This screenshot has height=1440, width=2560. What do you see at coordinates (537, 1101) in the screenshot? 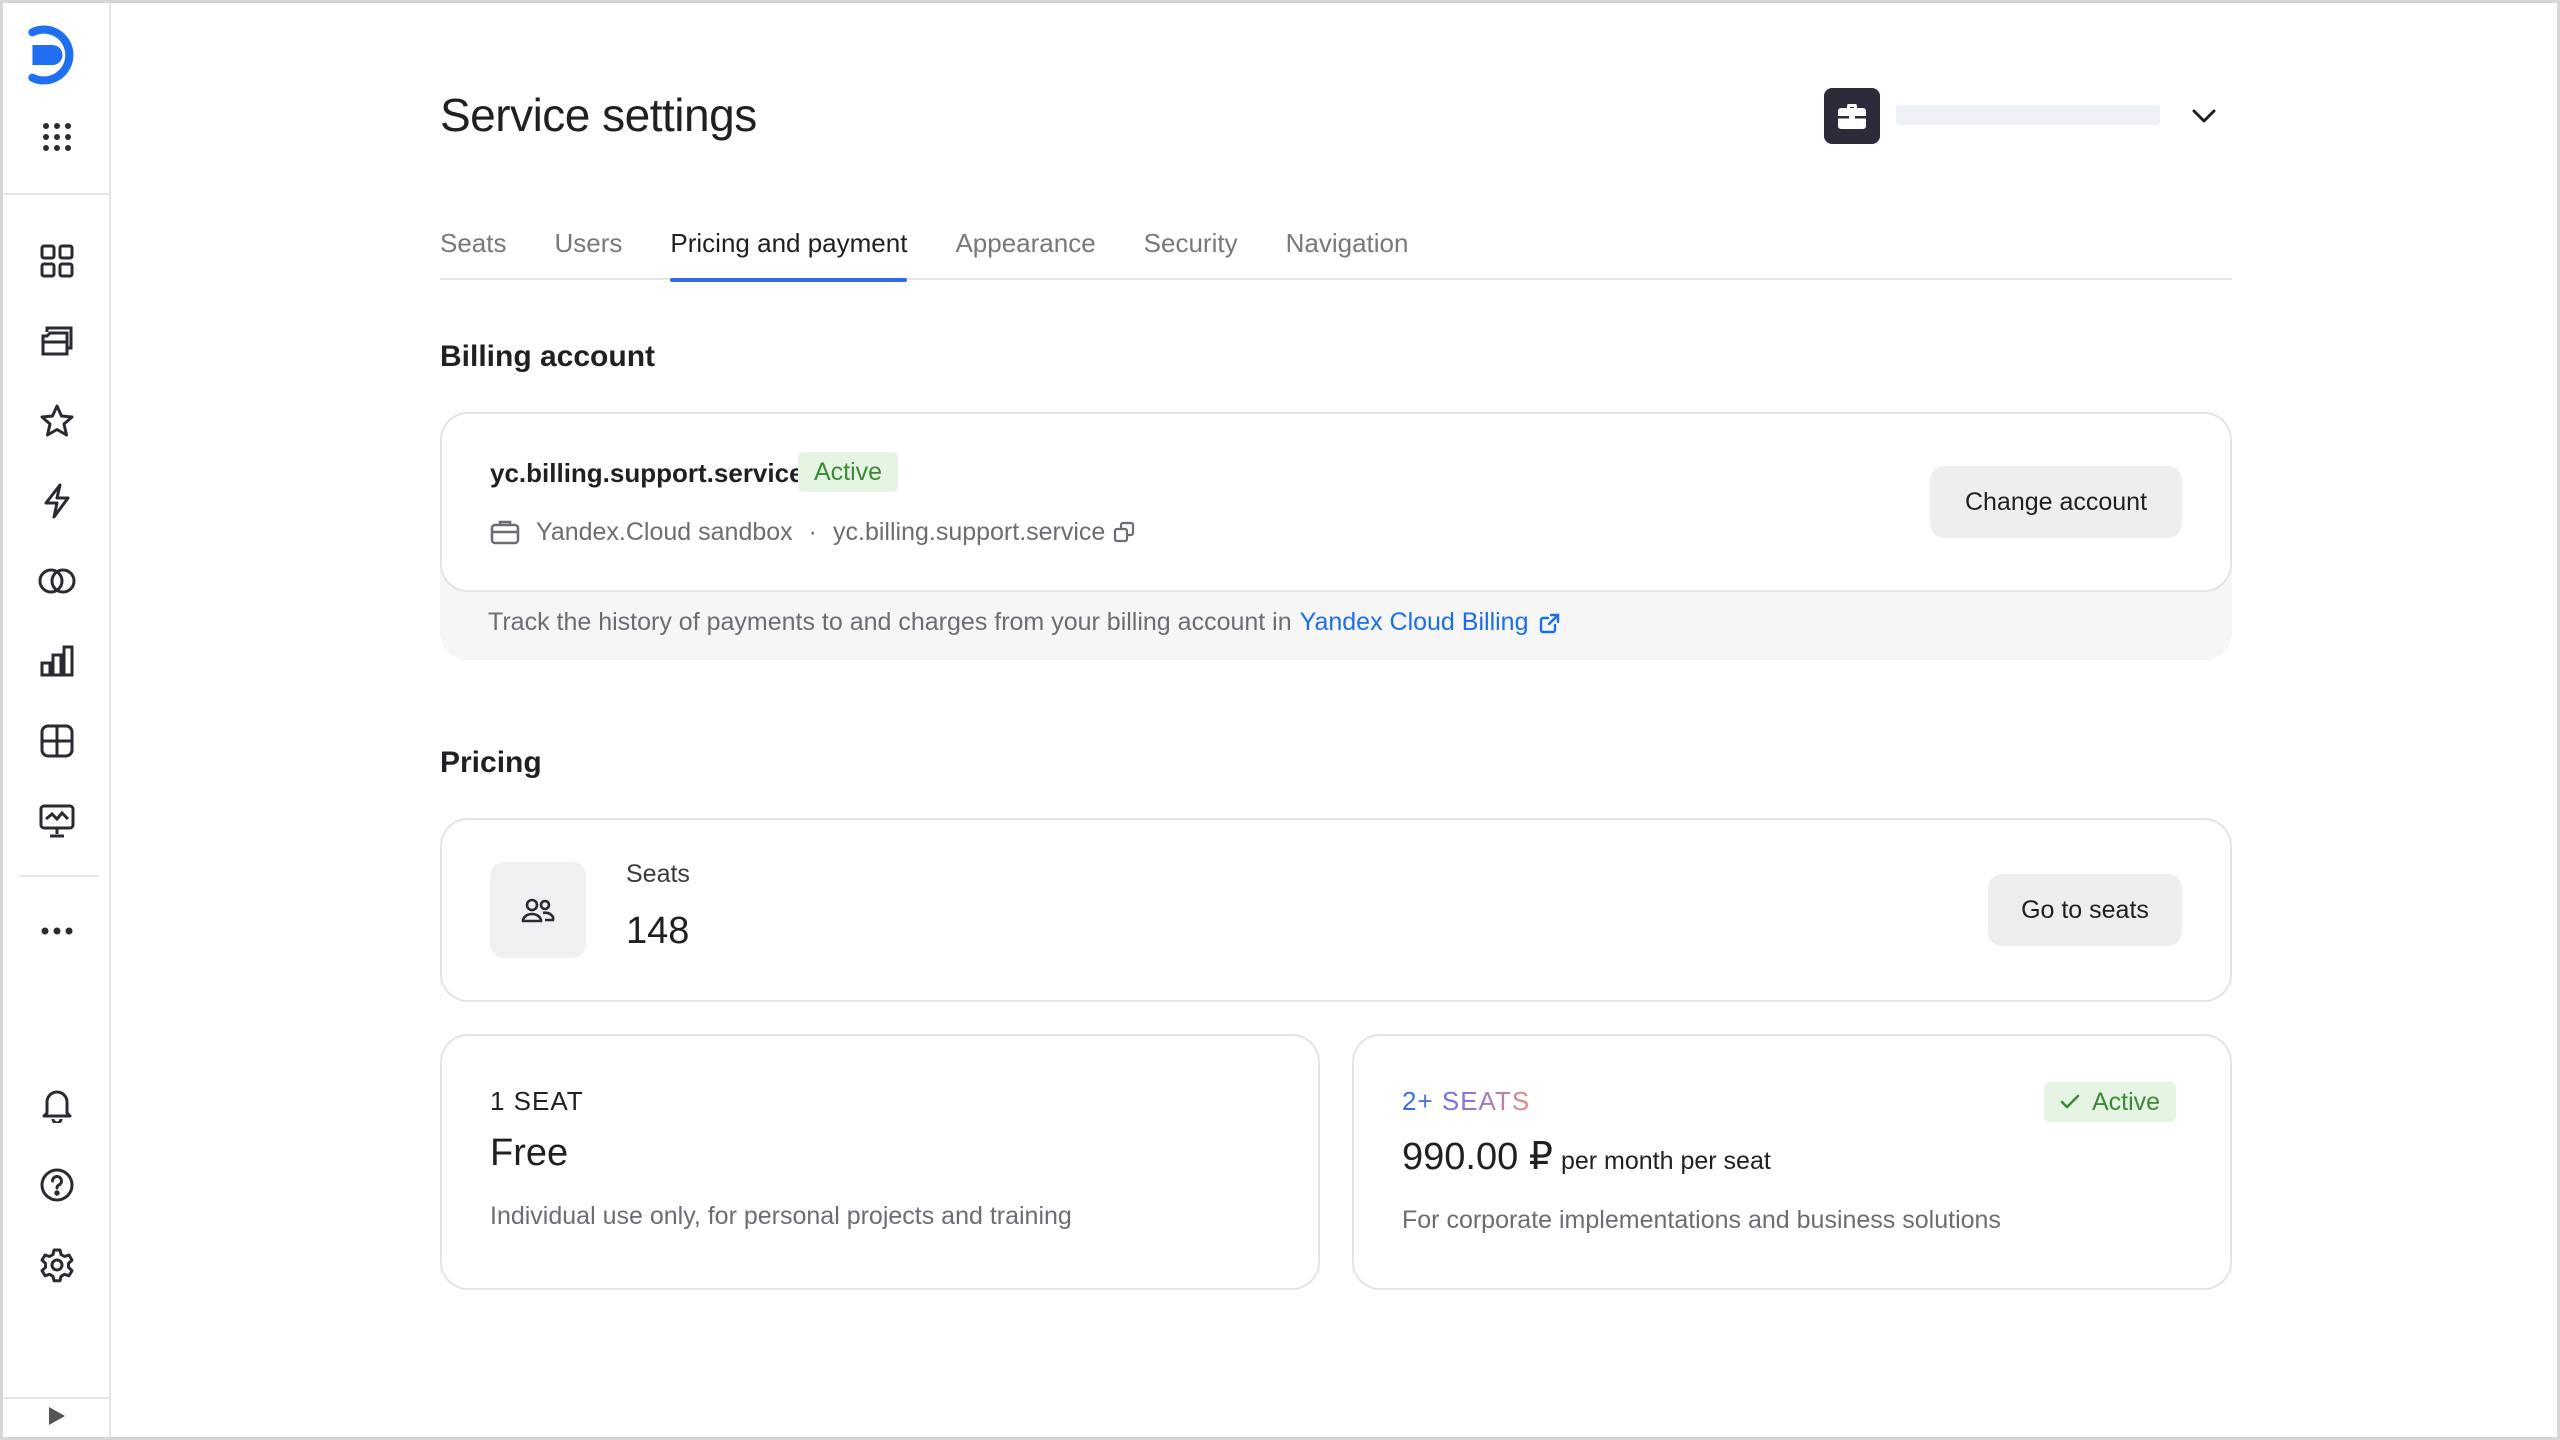
I see `plan-title: 1 SEAT` at bounding box center [537, 1101].